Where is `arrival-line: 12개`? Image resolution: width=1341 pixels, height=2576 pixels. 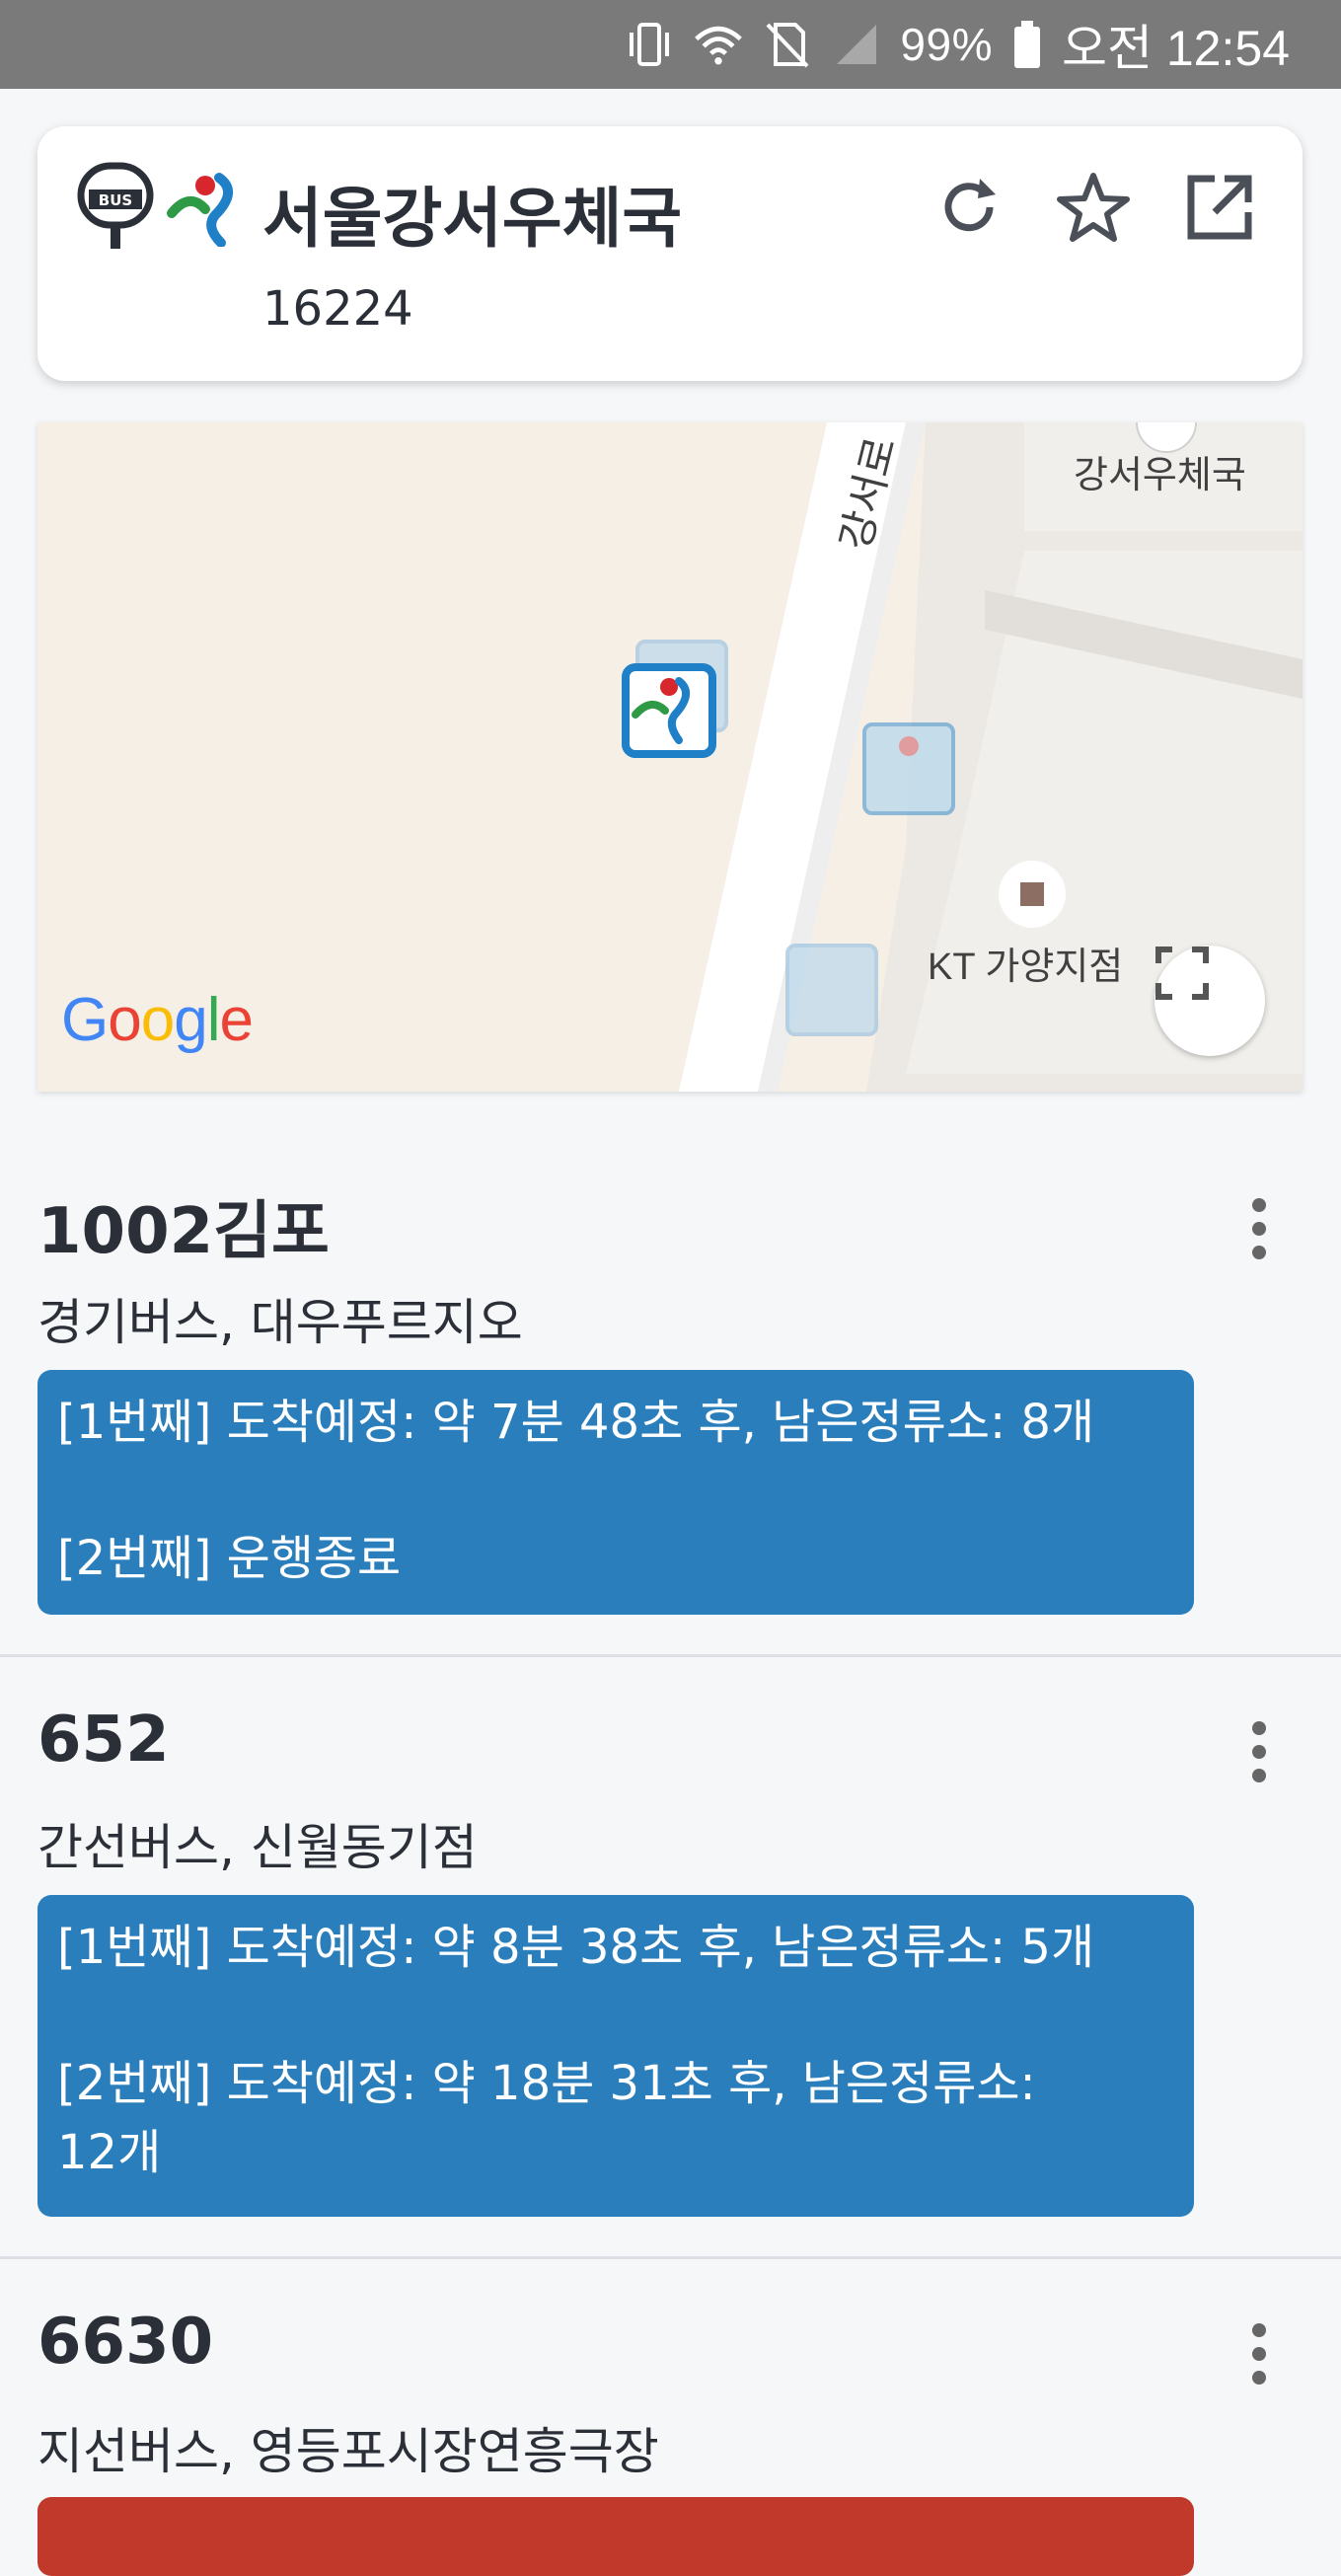
arrival-line: 12개 is located at coordinates (109, 2152).